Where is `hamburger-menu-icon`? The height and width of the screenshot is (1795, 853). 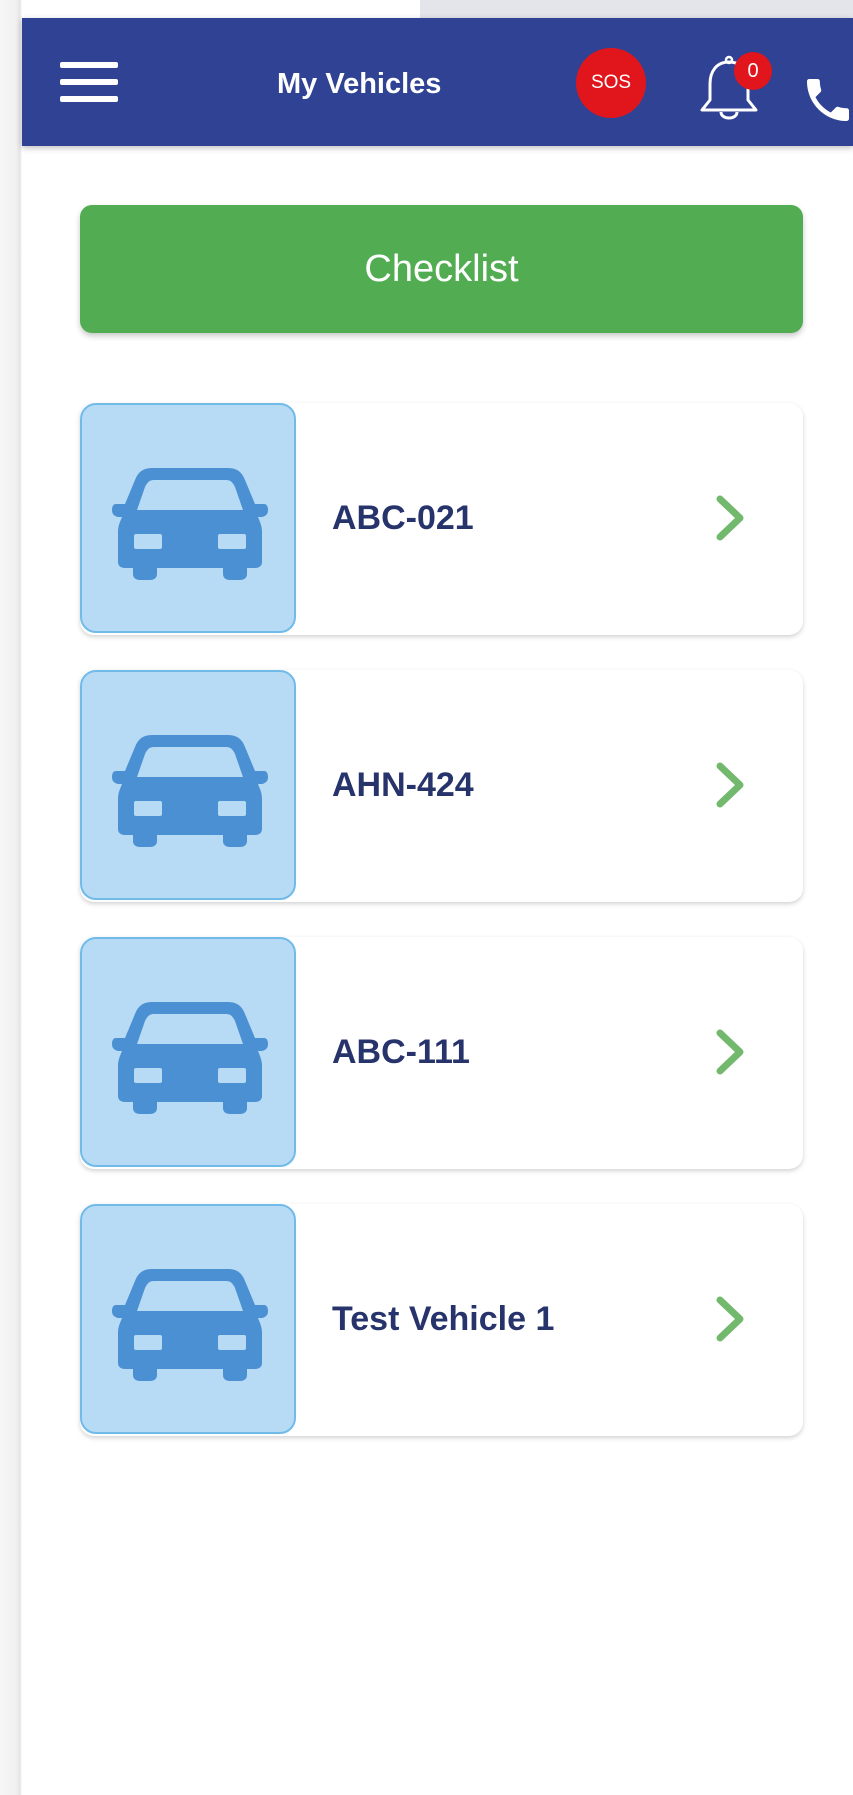 hamburger-menu-icon is located at coordinates (90, 84).